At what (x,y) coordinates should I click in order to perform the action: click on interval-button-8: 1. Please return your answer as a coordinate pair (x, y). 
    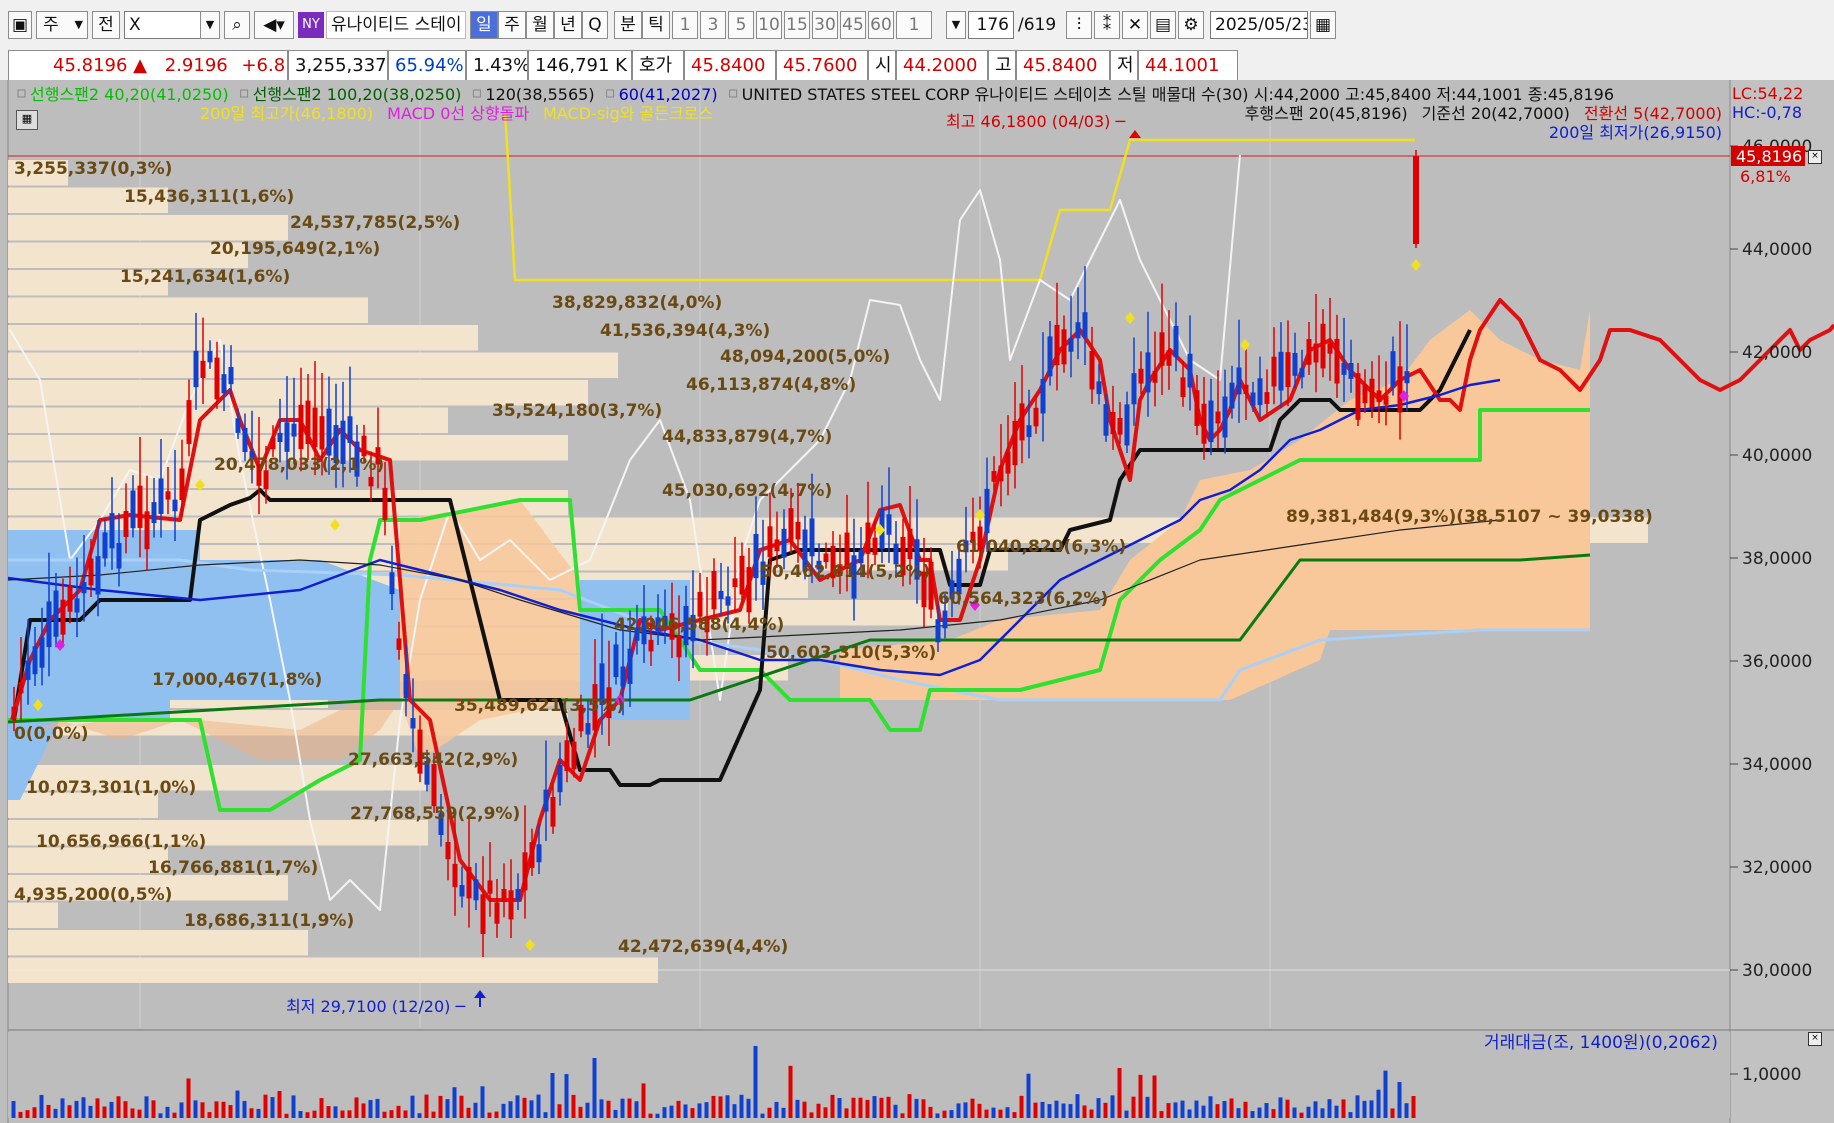
    Looking at the image, I should click on (914, 25).